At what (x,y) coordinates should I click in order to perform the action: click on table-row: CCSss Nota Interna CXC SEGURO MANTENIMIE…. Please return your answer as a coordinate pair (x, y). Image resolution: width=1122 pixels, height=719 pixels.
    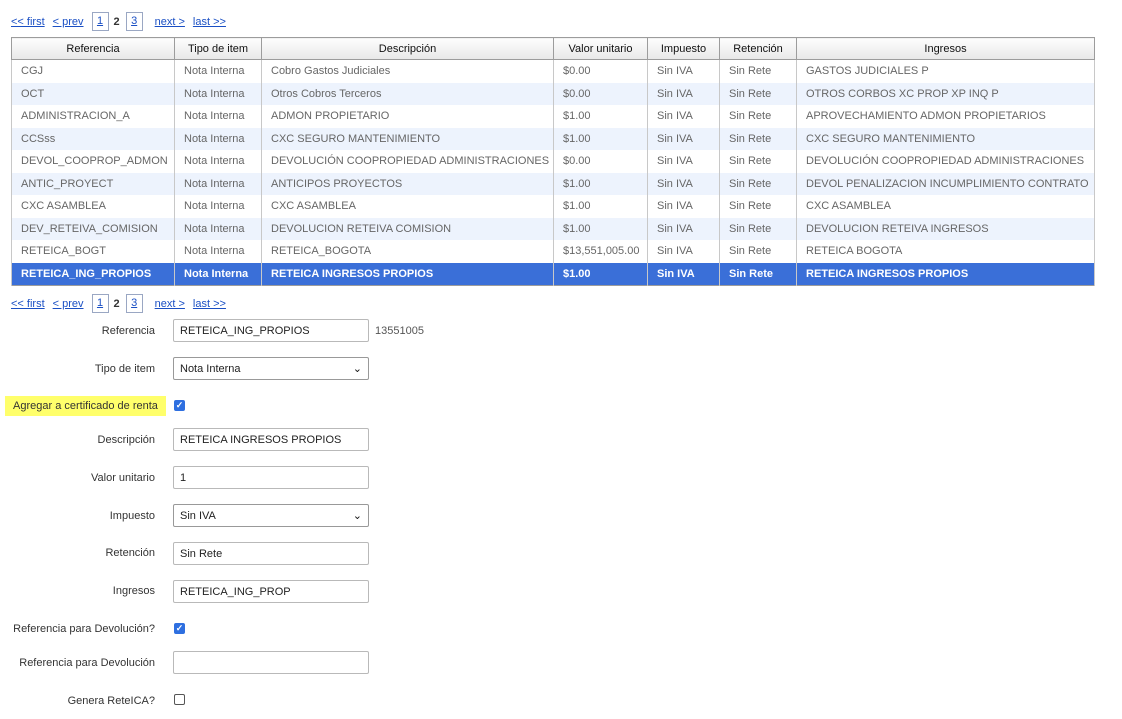
    Looking at the image, I should click on (553, 138).